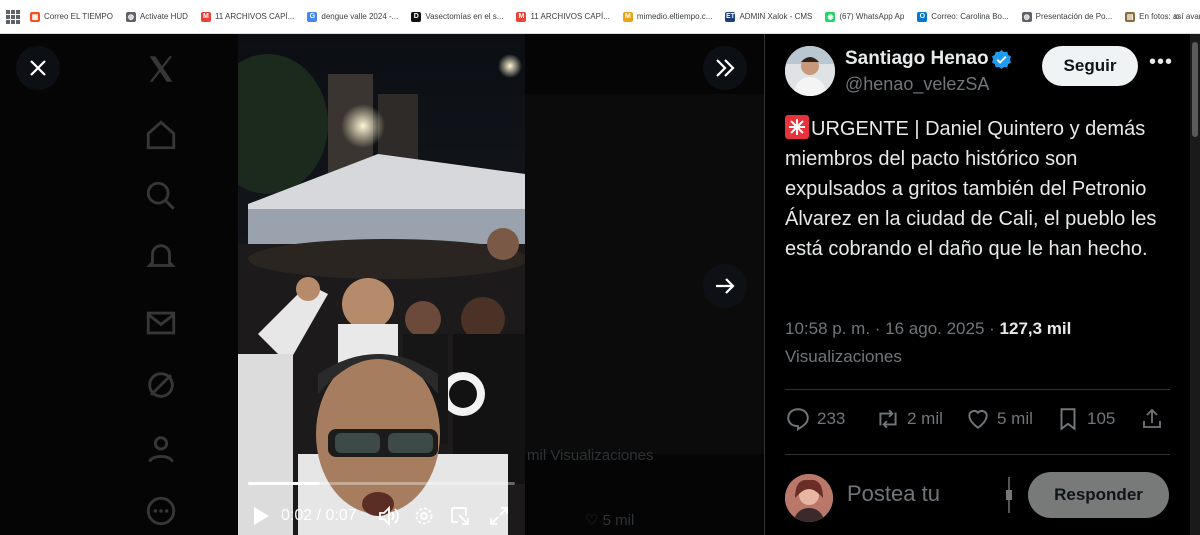 The width and height of the screenshot is (1200, 535). I want to click on reply-count: 233, so click(831, 418).